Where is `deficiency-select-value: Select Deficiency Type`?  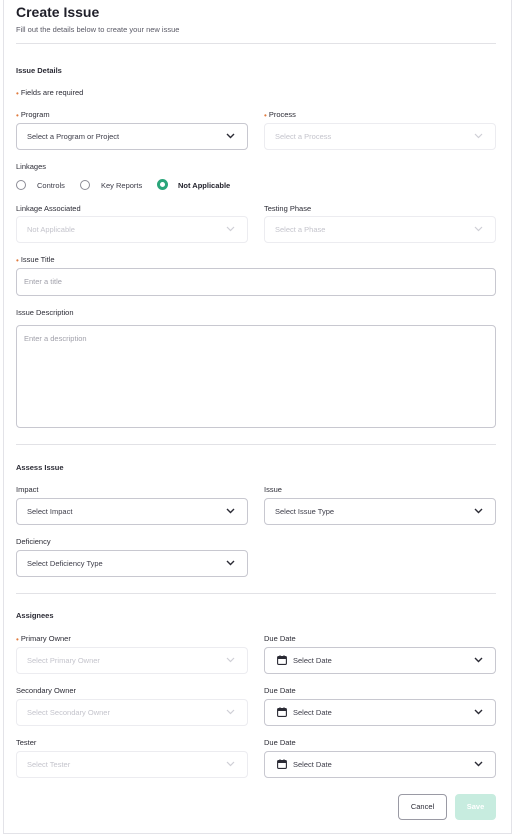 deficiency-select-value: Select Deficiency Type is located at coordinates (65, 563).